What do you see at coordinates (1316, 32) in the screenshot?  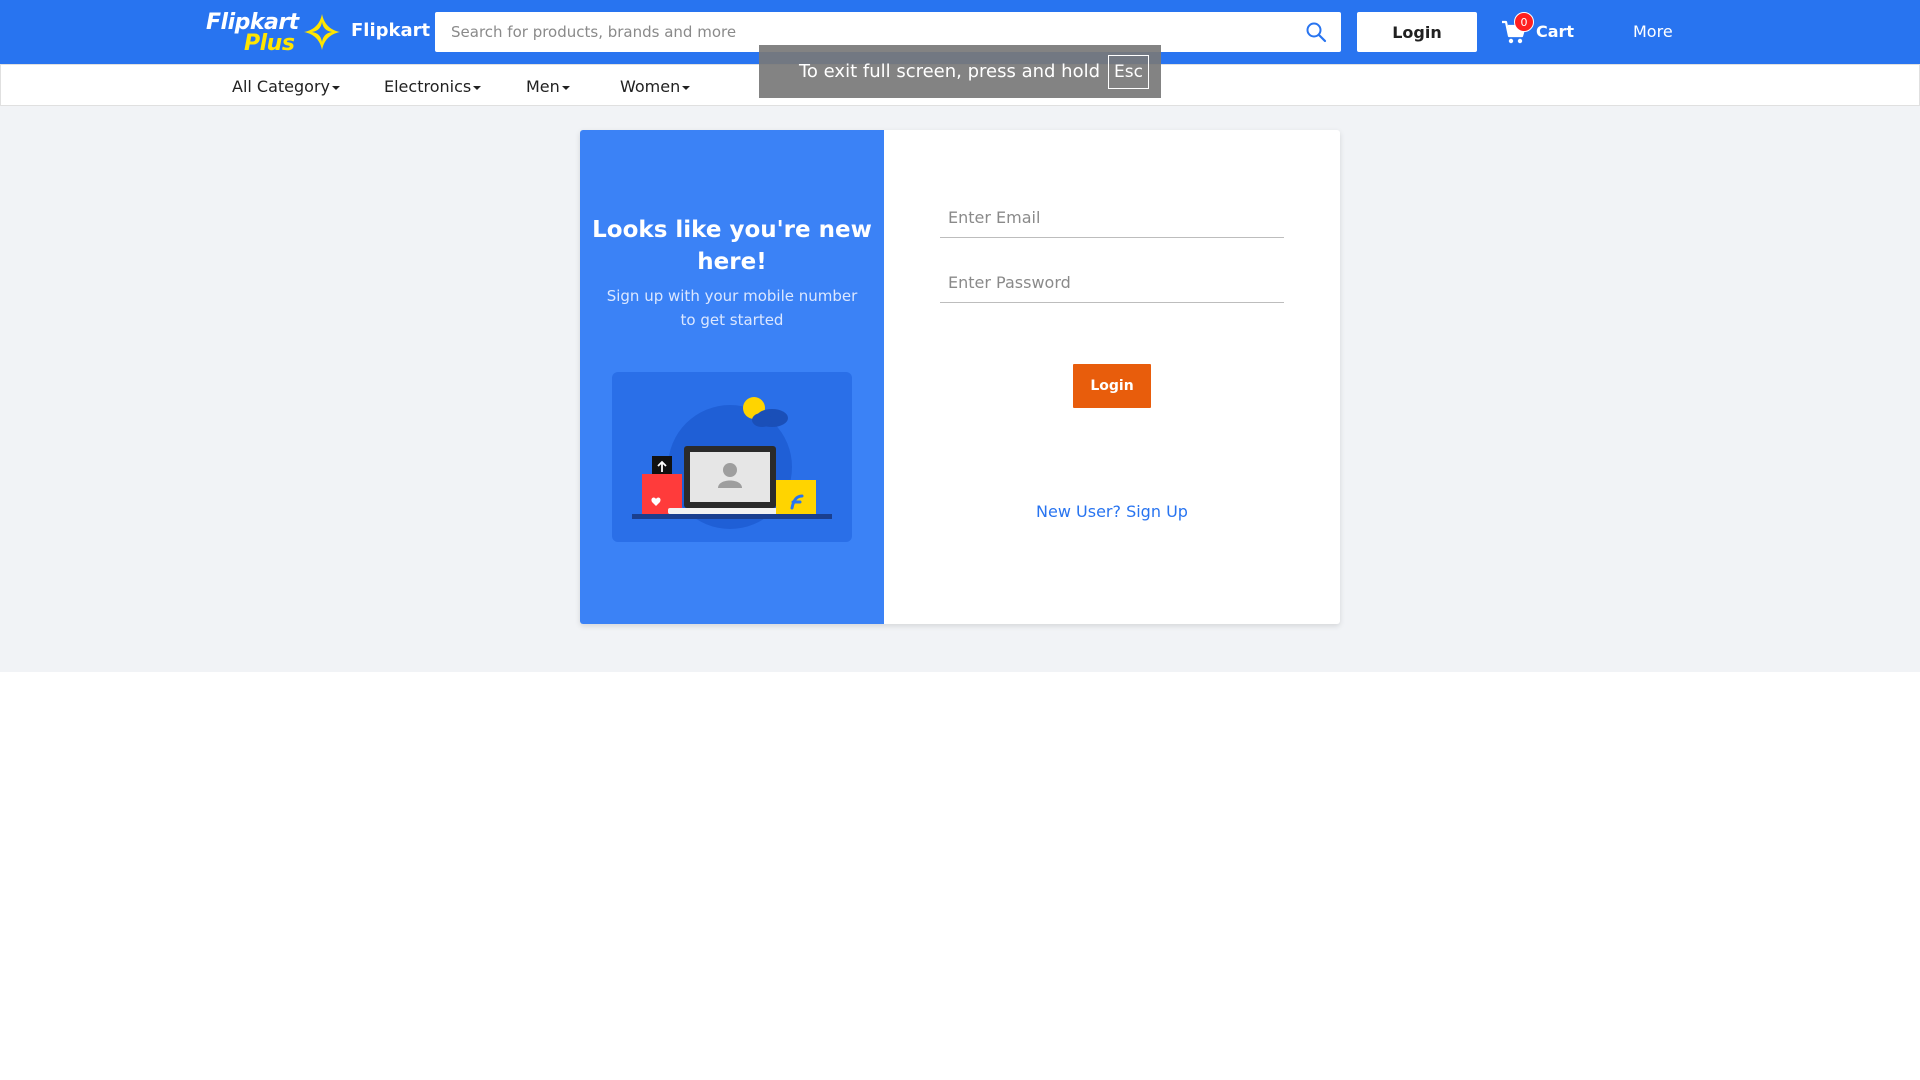 I see `search-icon` at bounding box center [1316, 32].